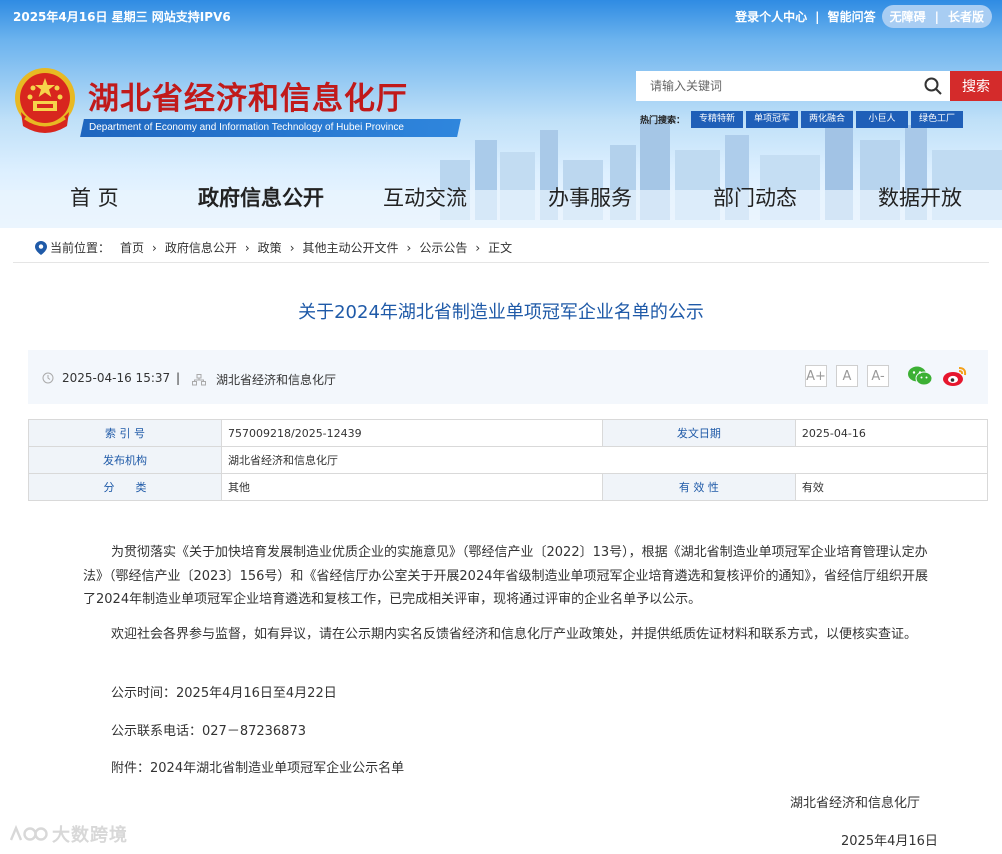  Describe the element at coordinates (500, 248) in the screenshot. I see `breadcrumb-current: 正文` at that location.